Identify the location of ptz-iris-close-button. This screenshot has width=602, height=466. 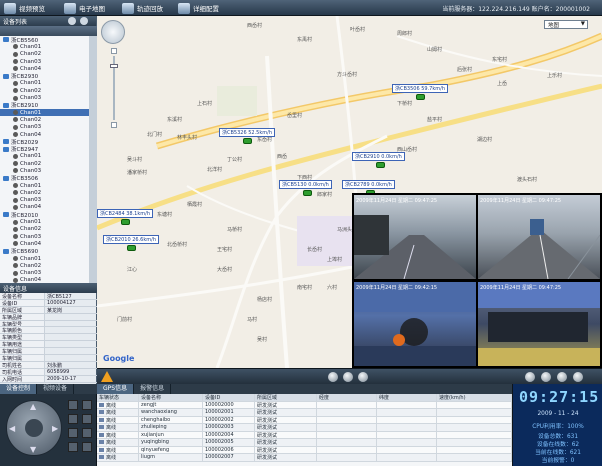
(87, 433).